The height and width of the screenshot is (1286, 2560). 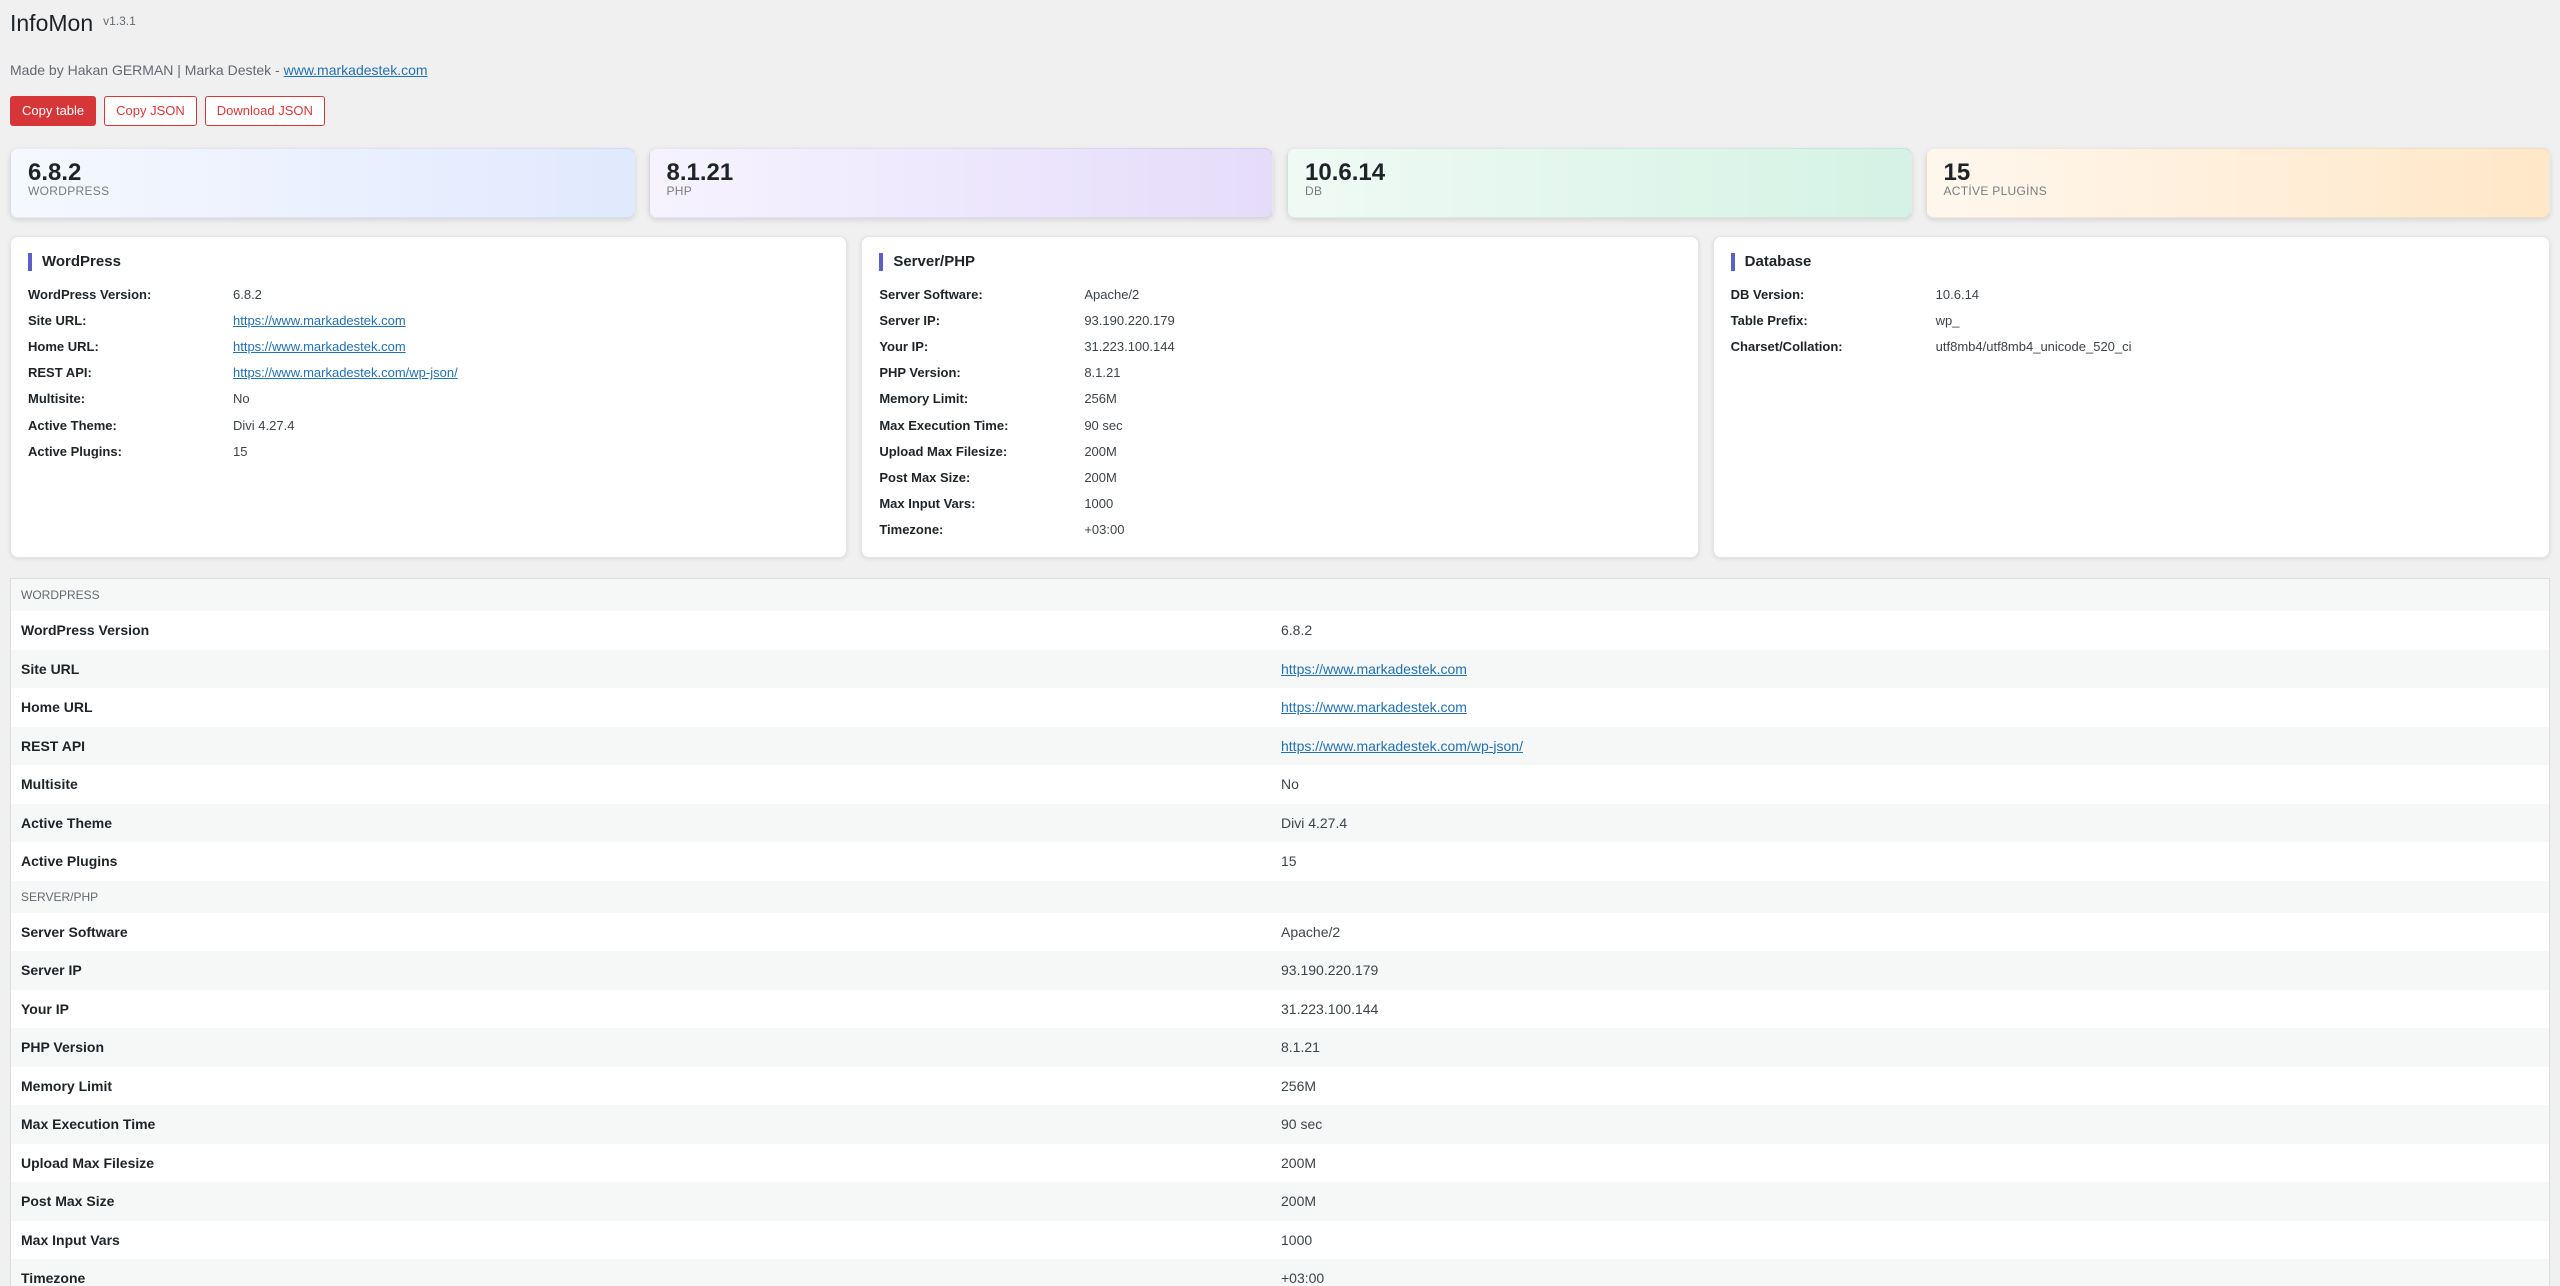 I want to click on panel-row: Home URL: https://www.markadestek.com, so click(x=428, y=346).